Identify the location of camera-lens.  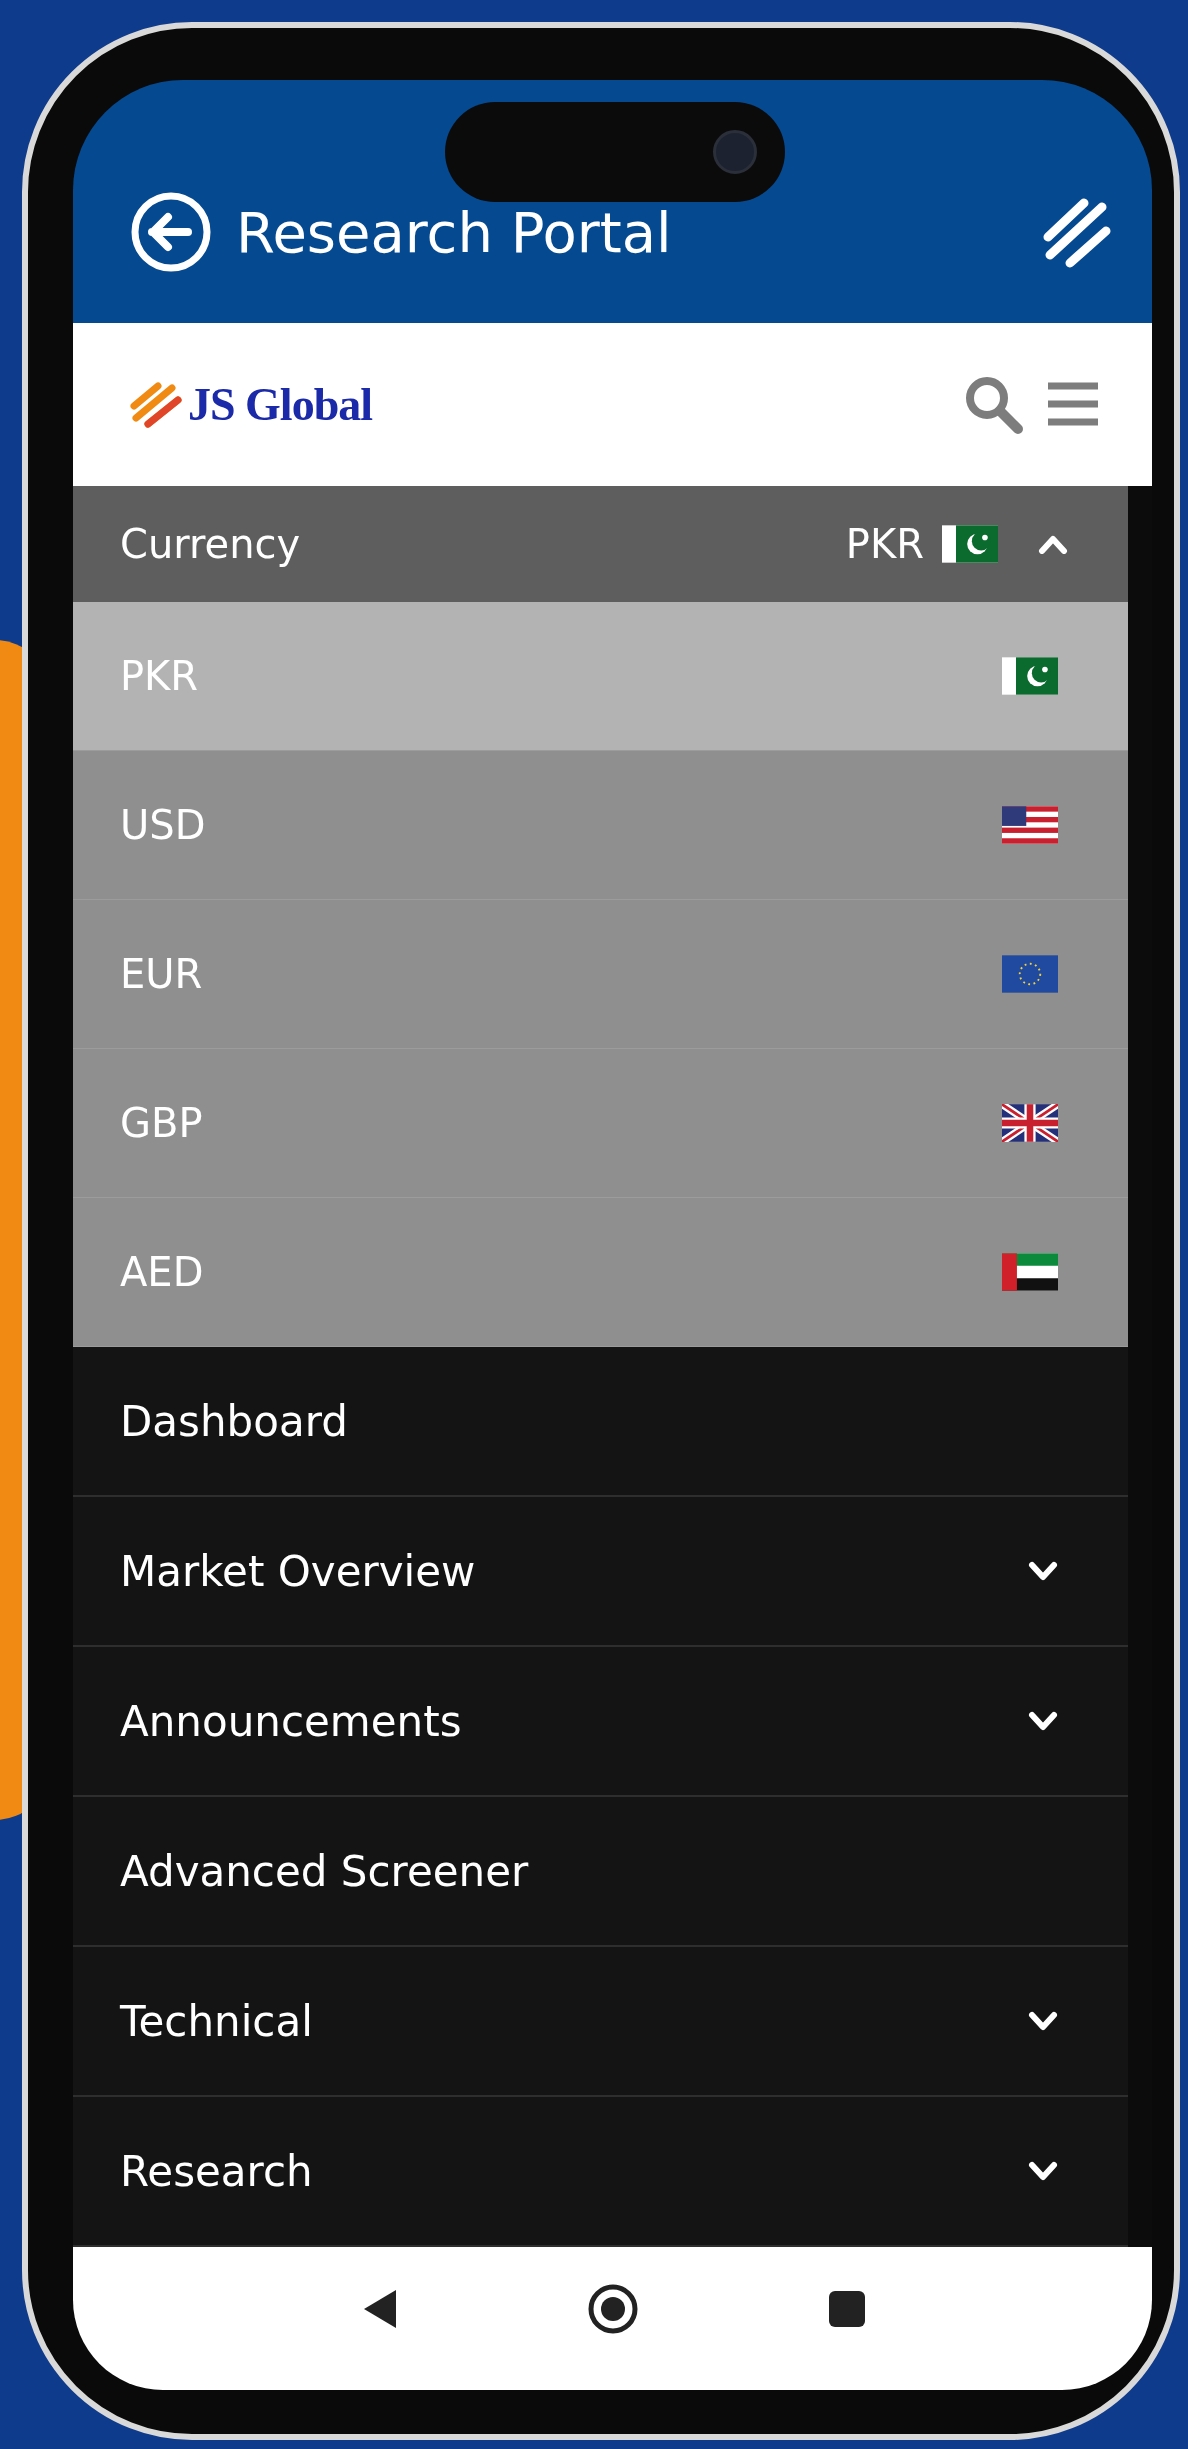
(735, 152).